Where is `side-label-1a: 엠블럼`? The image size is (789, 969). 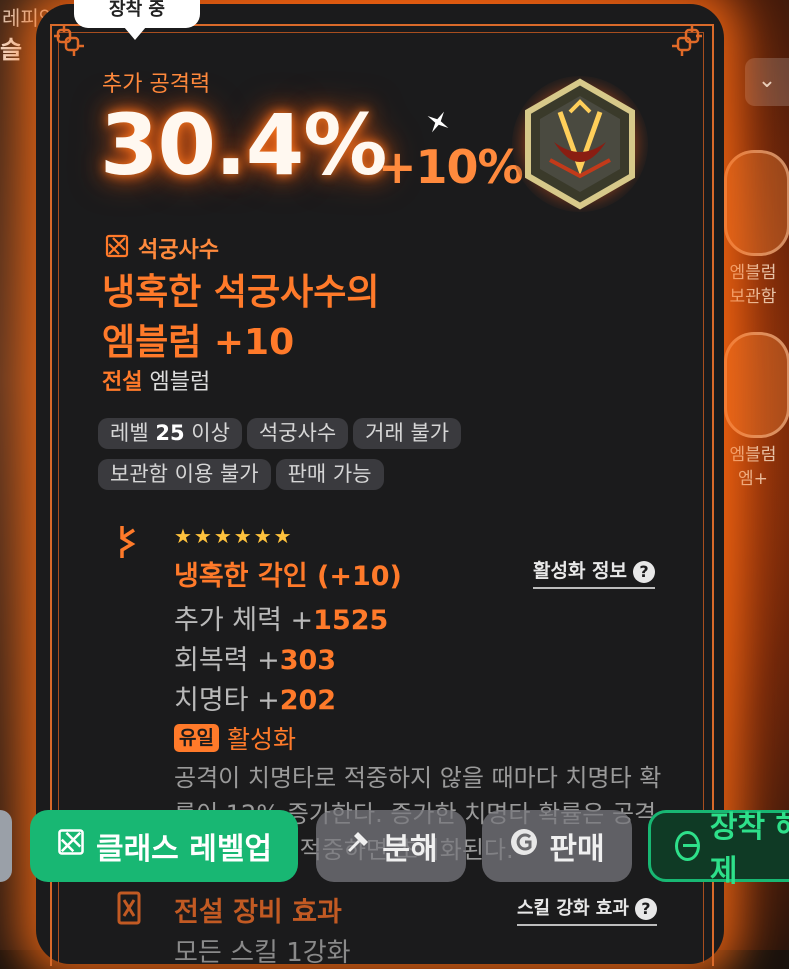 side-label-1a: 엠블럼 is located at coordinates (753, 273).